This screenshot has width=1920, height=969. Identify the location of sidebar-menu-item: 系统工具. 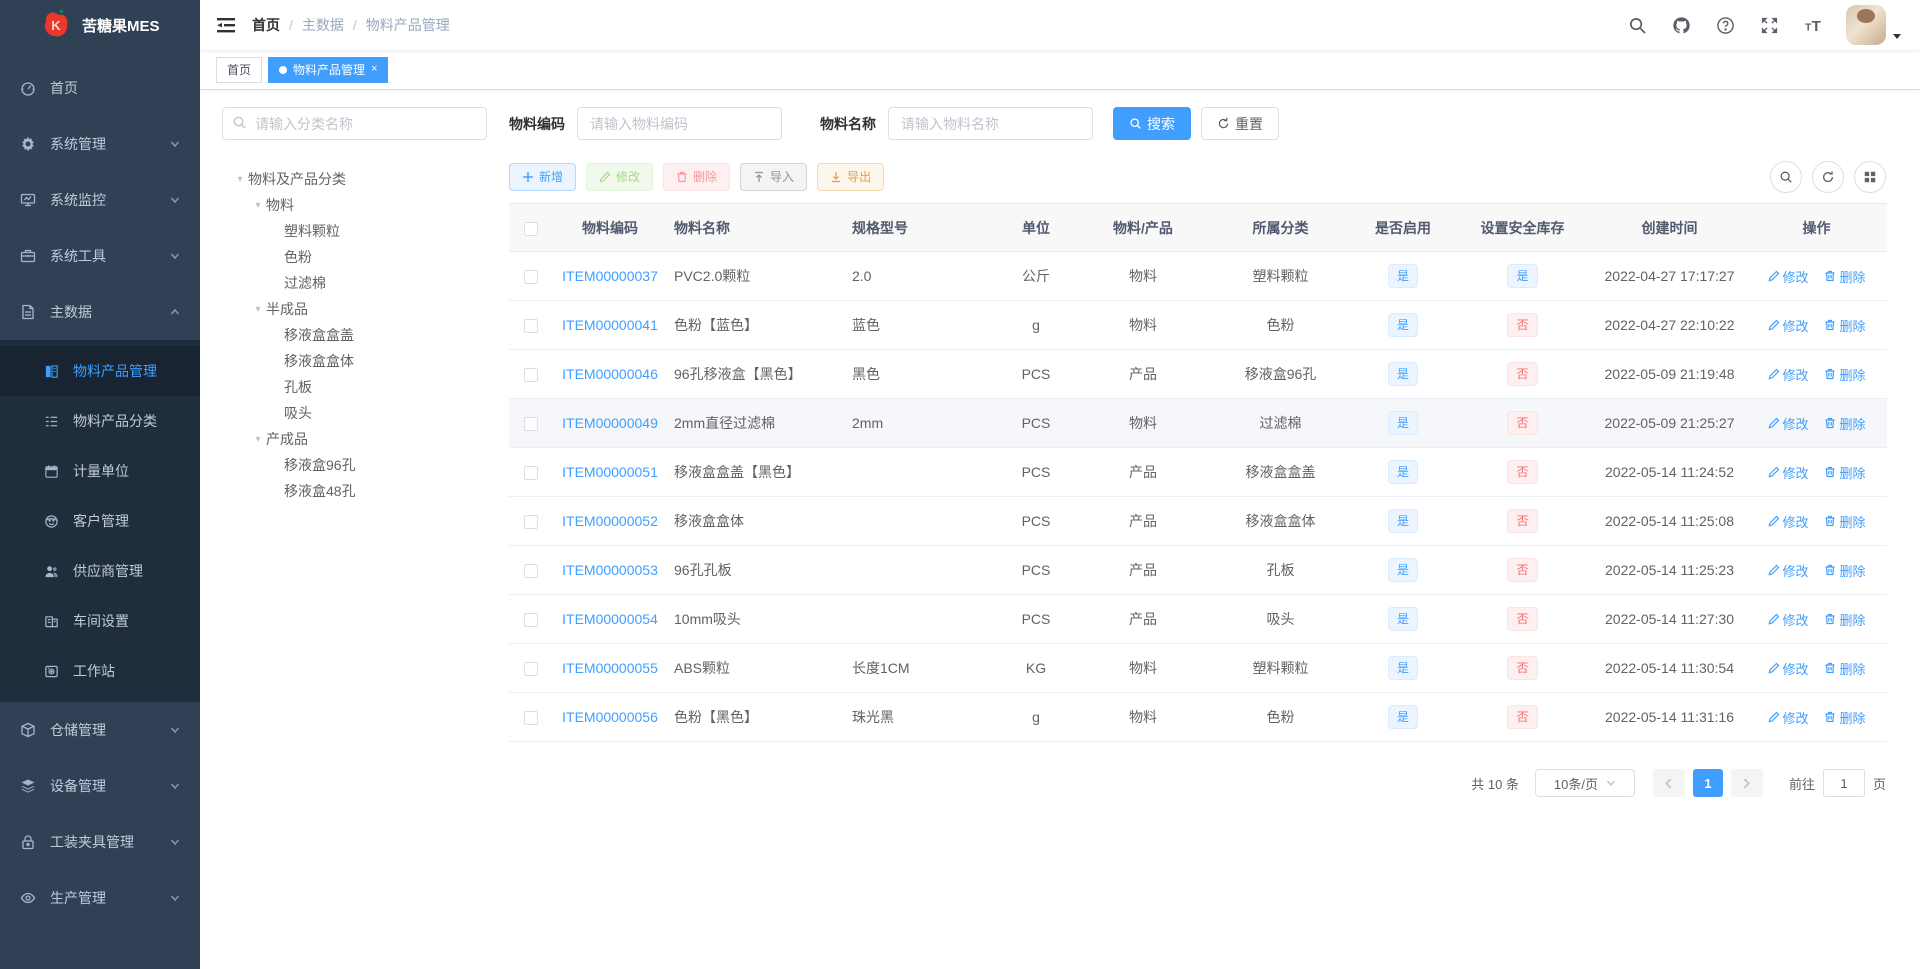
(100, 256).